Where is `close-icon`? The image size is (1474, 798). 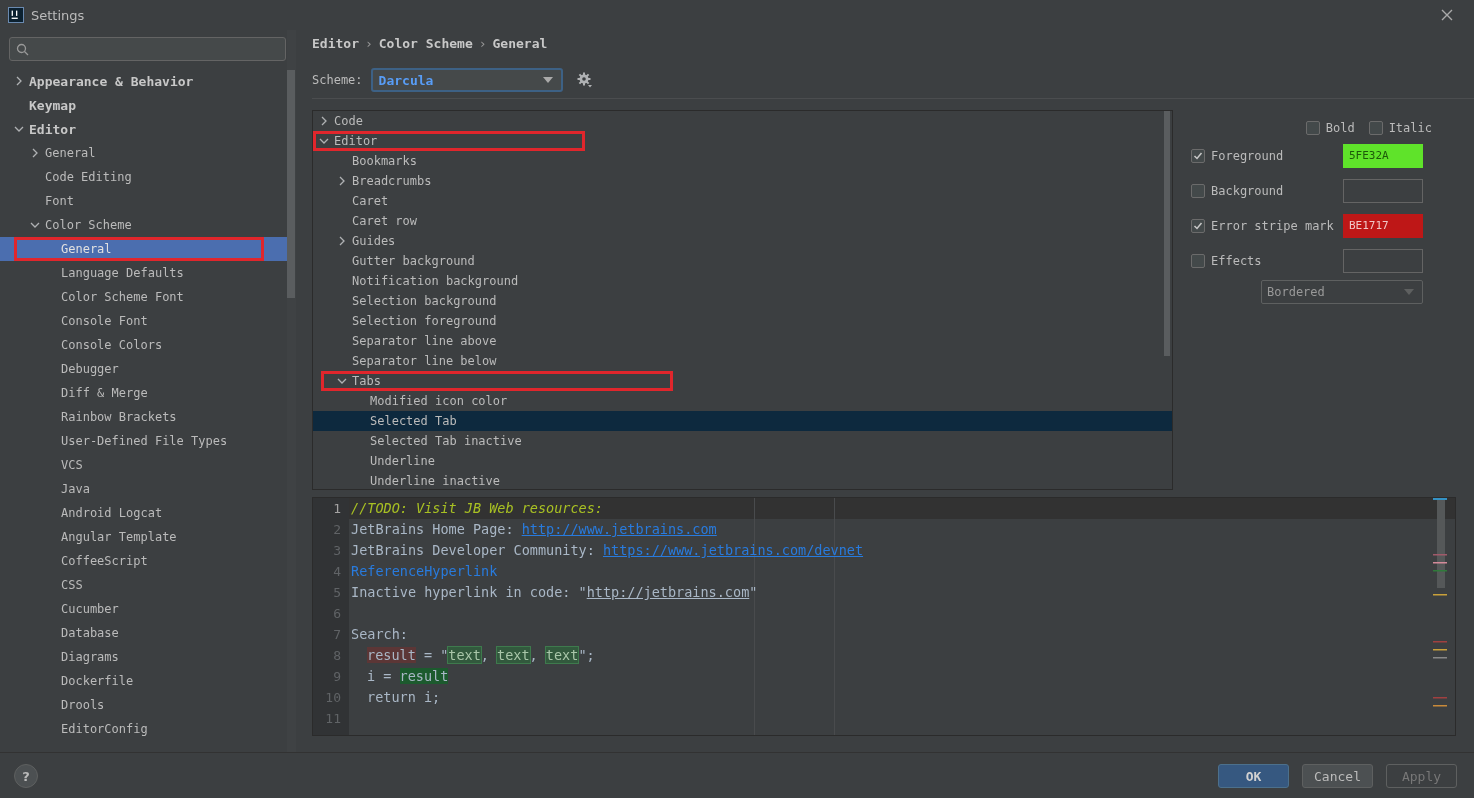 close-icon is located at coordinates (1447, 15).